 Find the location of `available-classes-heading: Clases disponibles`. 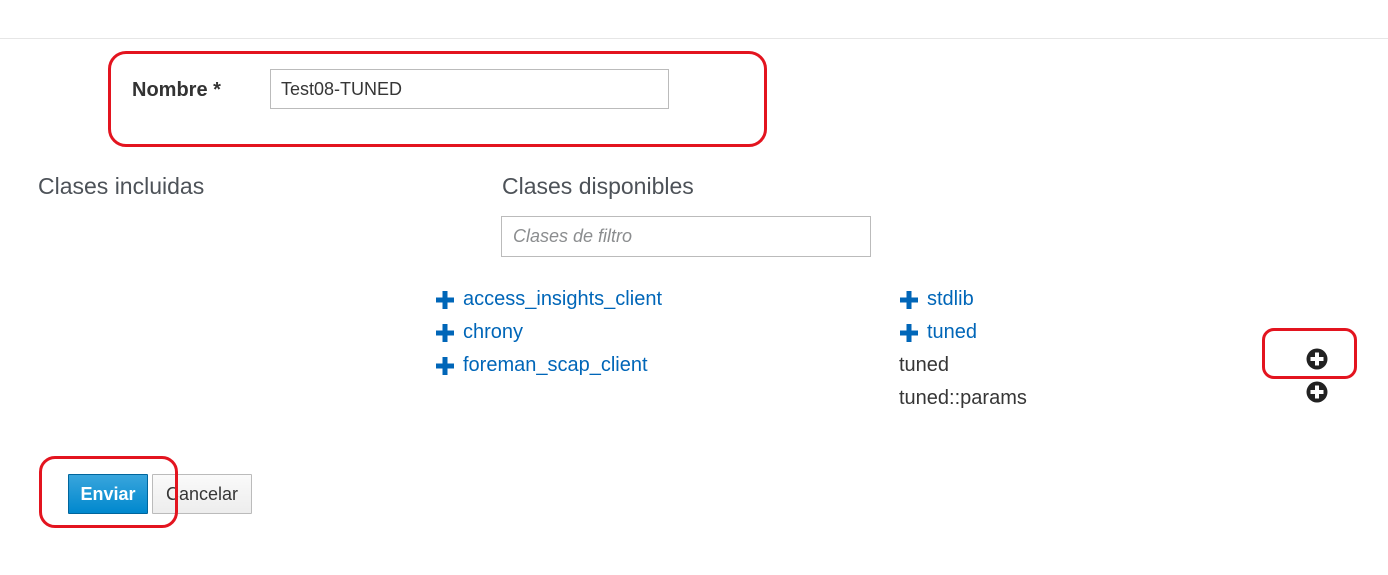

available-classes-heading: Clases disponibles is located at coordinates (598, 186).